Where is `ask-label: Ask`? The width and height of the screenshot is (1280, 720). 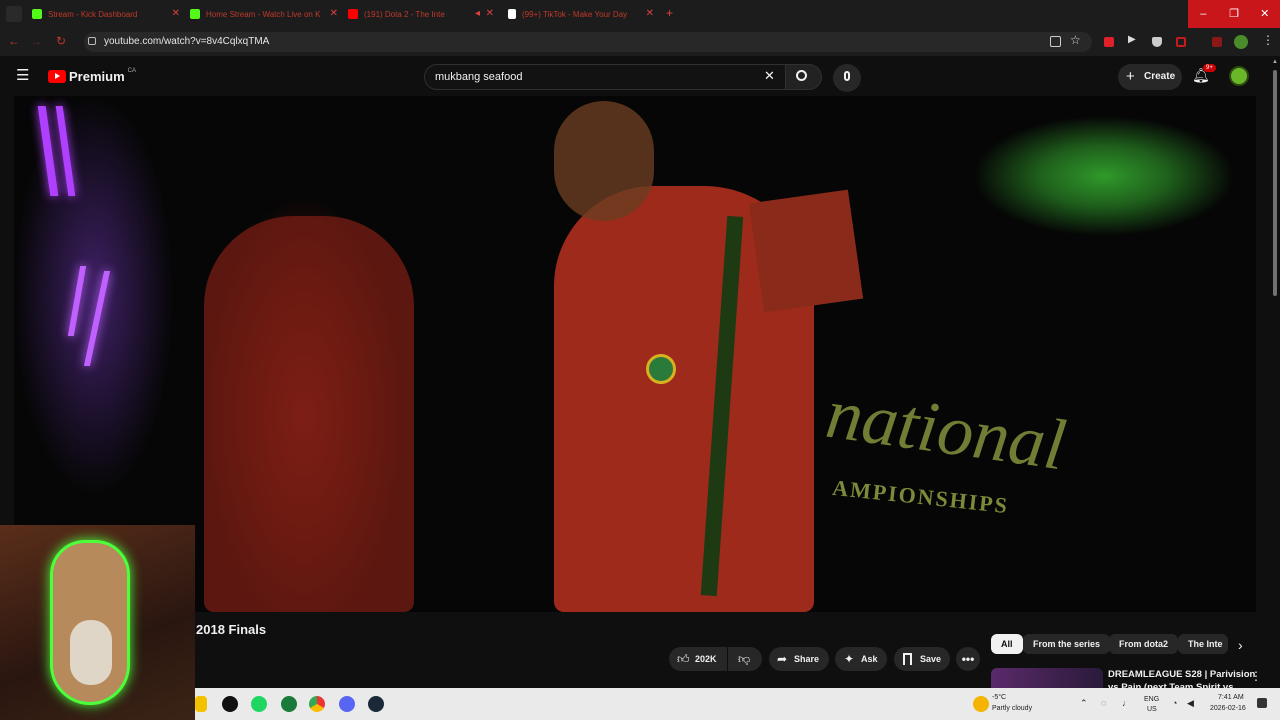
ask-label: Ask is located at coordinates (869, 659).